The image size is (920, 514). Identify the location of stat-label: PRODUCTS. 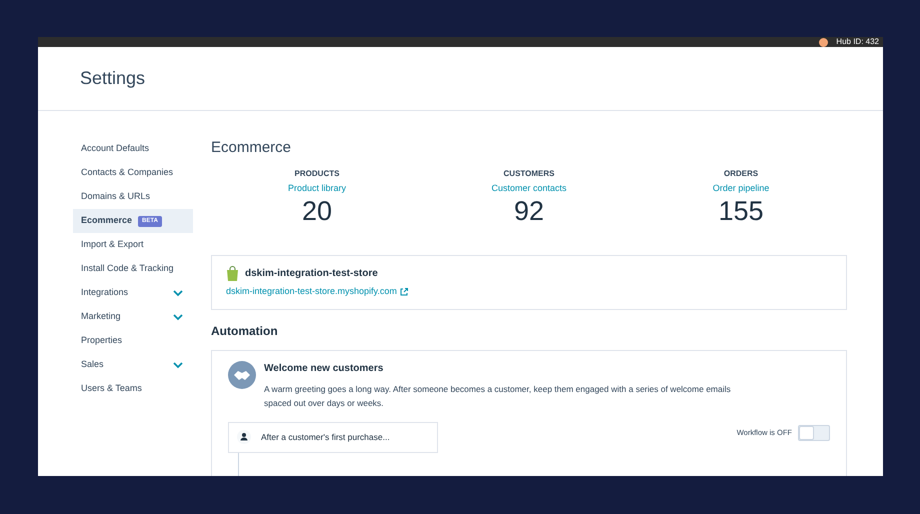
(317, 174).